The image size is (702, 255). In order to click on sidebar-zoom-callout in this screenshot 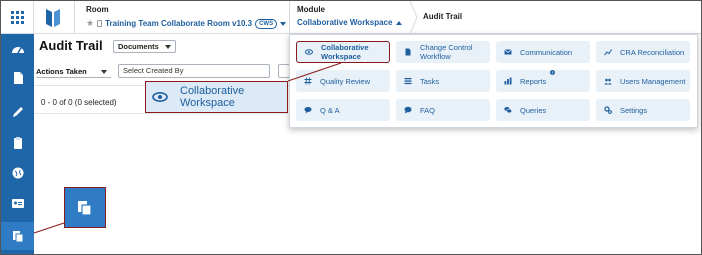, I will do `click(85, 207)`.